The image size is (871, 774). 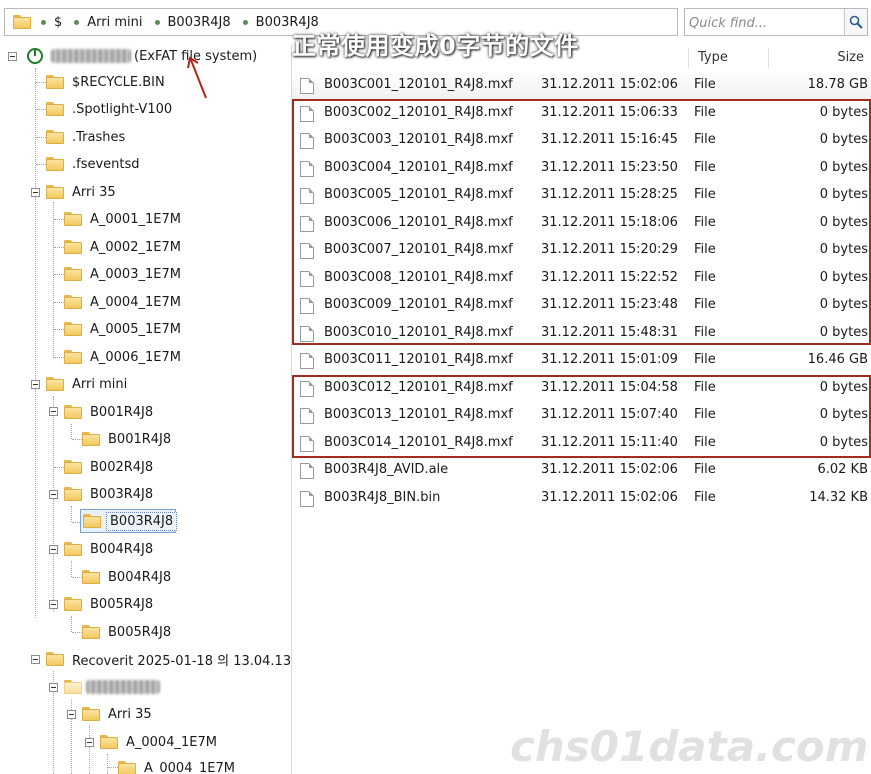 I want to click on tree-node: .Spotlight-V100, so click(x=109, y=109).